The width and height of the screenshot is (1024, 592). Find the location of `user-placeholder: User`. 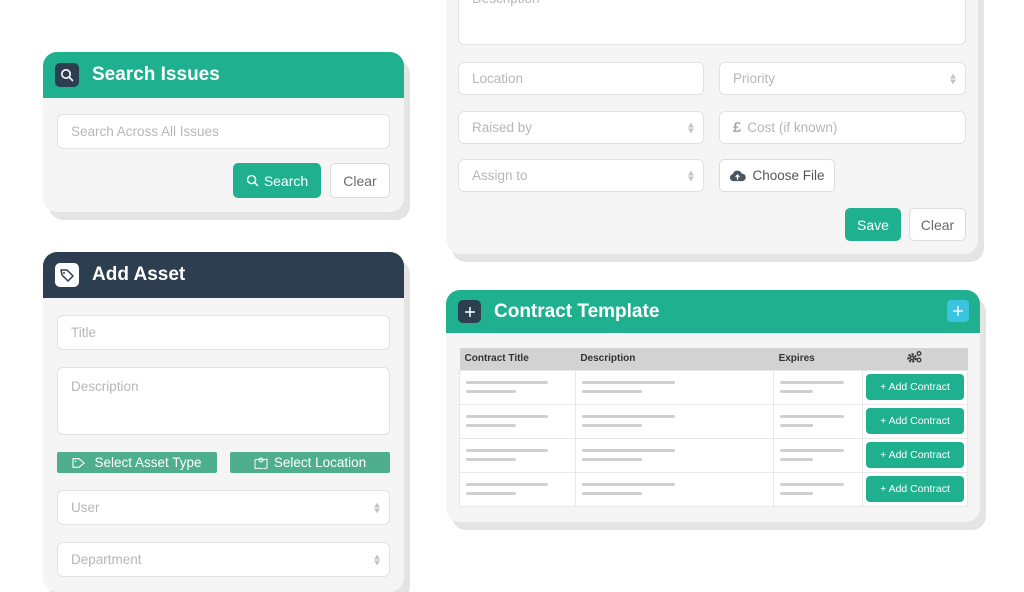

user-placeholder: User is located at coordinates (85, 507).